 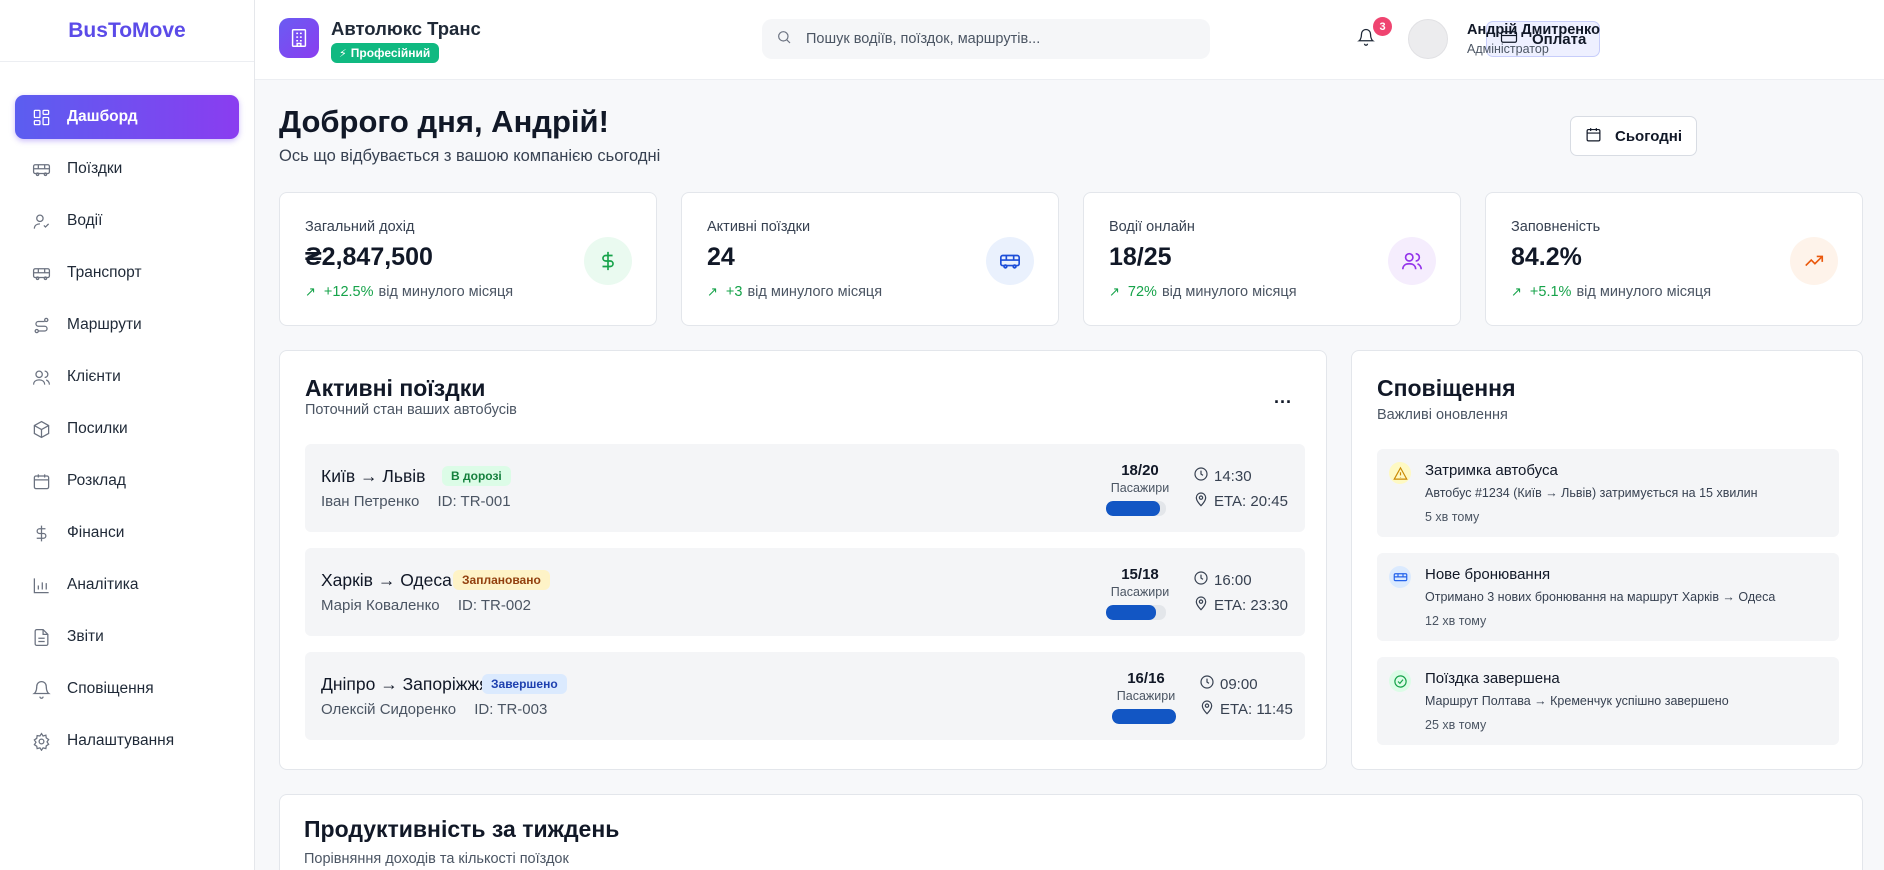 What do you see at coordinates (127, 221) in the screenshot?
I see `sidebar-item-drivers: Водії` at bounding box center [127, 221].